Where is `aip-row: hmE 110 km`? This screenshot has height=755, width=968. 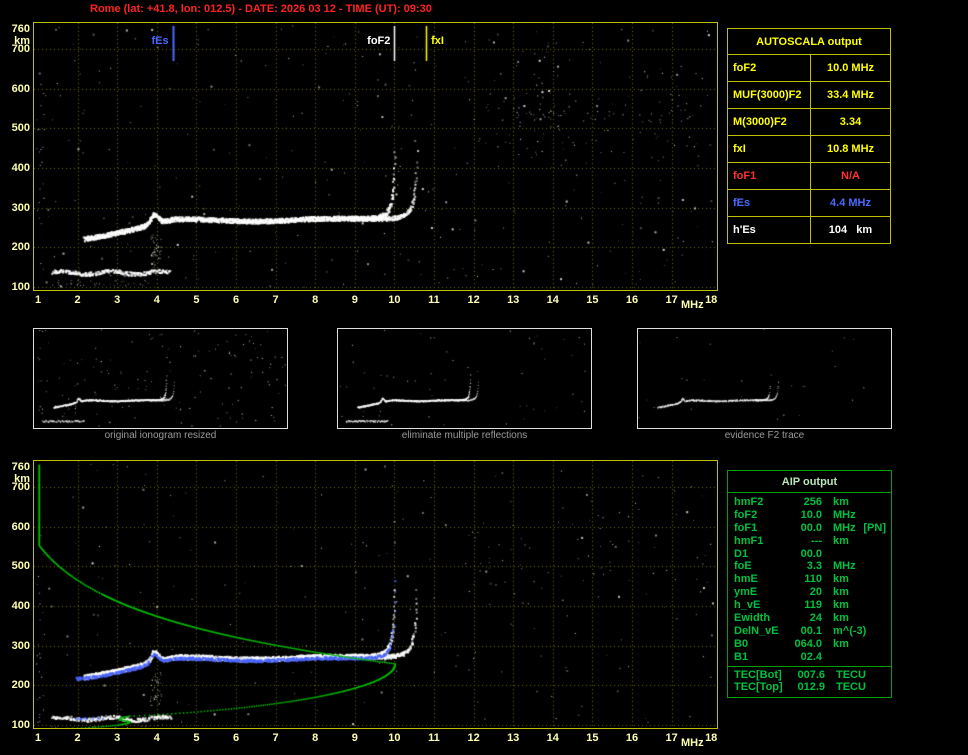
aip-row: hmE 110 km is located at coordinates (809, 579).